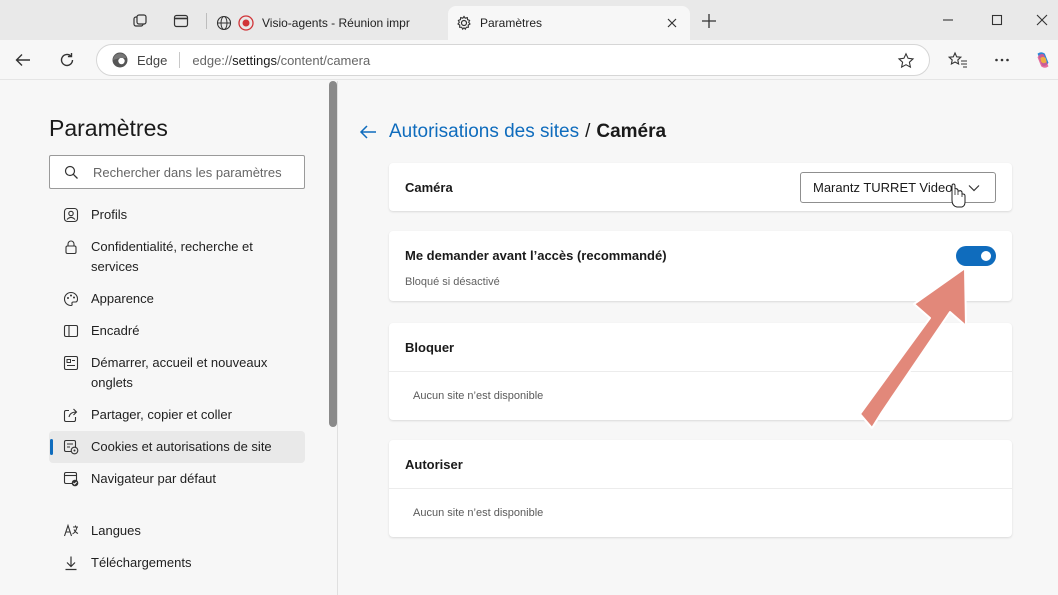 Image resolution: width=1058 pixels, height=595 pixels. What do you see at coordinates (246, 23) in the screenshot?
I see `recording-dot-icon` at bounding box center [246, 23].